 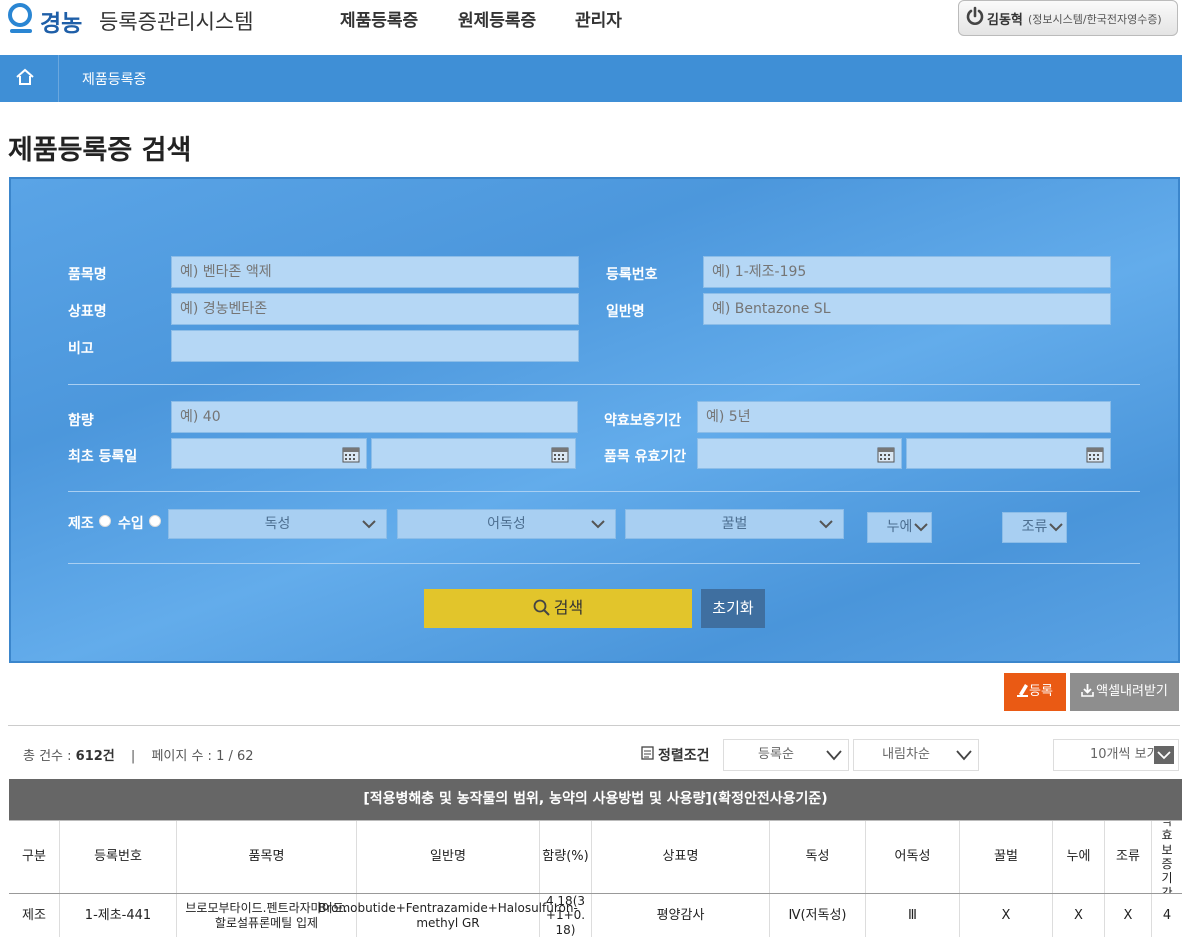 What do you see at coordinates (1132, 691) in the screenshot?
I see `excel-download-label: 액셀내려받기` at bounding box center [1132, 691].